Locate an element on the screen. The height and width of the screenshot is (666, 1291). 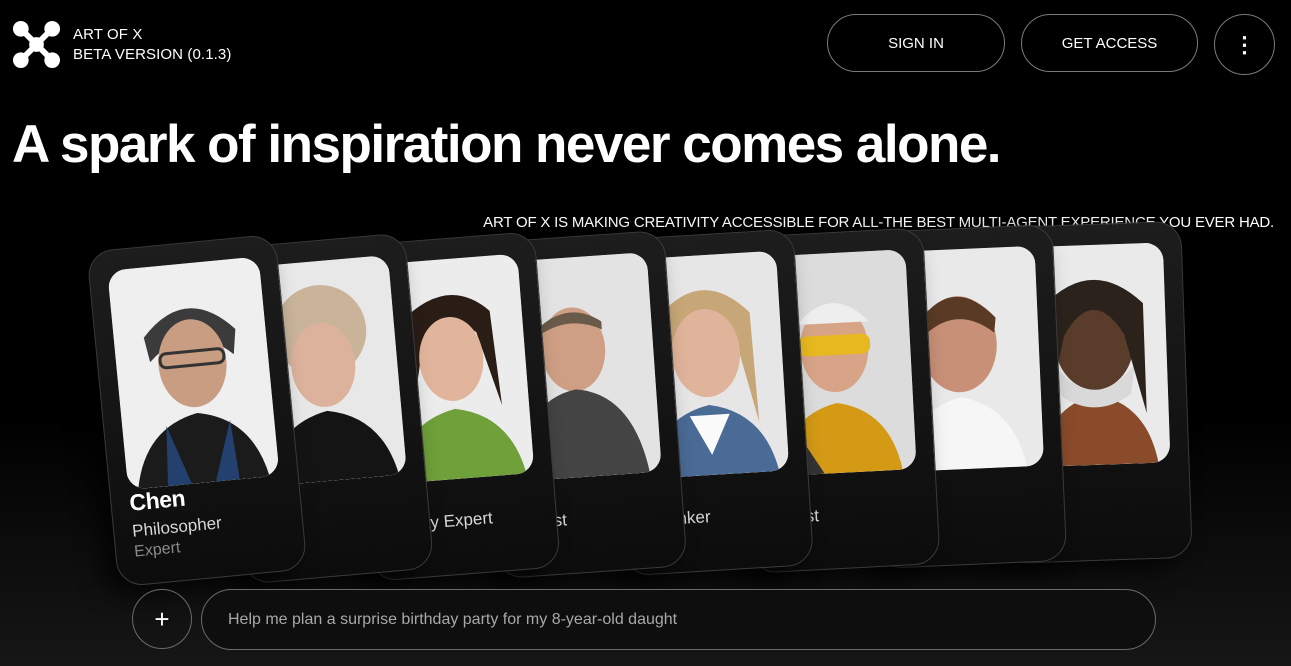
more-menu-button: ⋮ is located at coordinates (1244, 44).